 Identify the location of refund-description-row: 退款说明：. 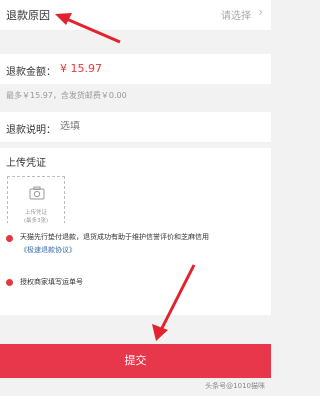
(135, 127).